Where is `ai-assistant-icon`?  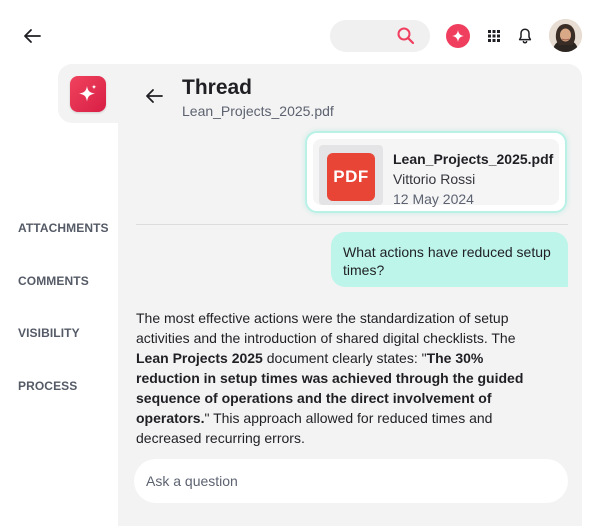 ai-assistant-icon is located at coordinates (458, 36).